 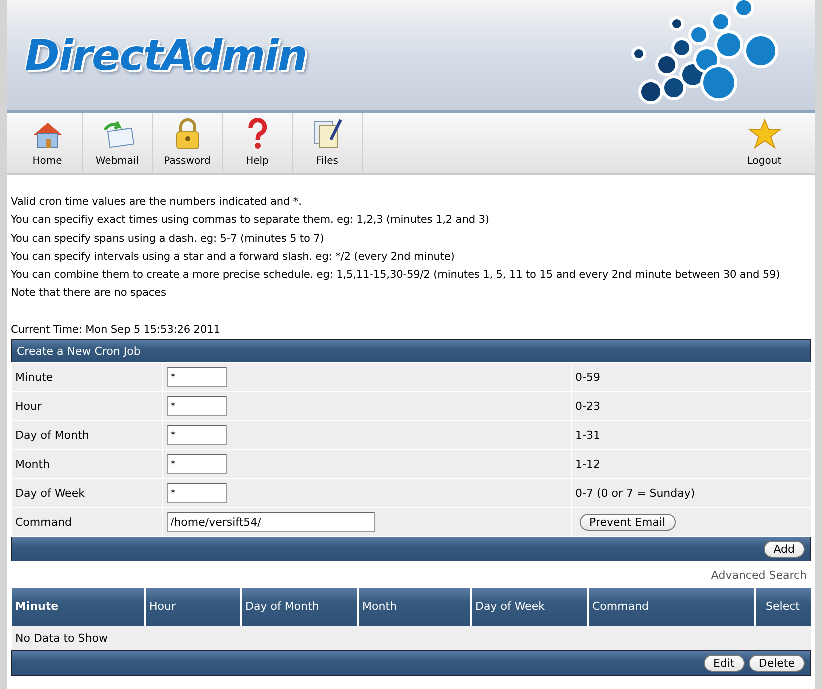 What do you see at coordinates (328, 143) in the screenshot?
I see `toolbar-button: Files` at bounding box center [328, 143].